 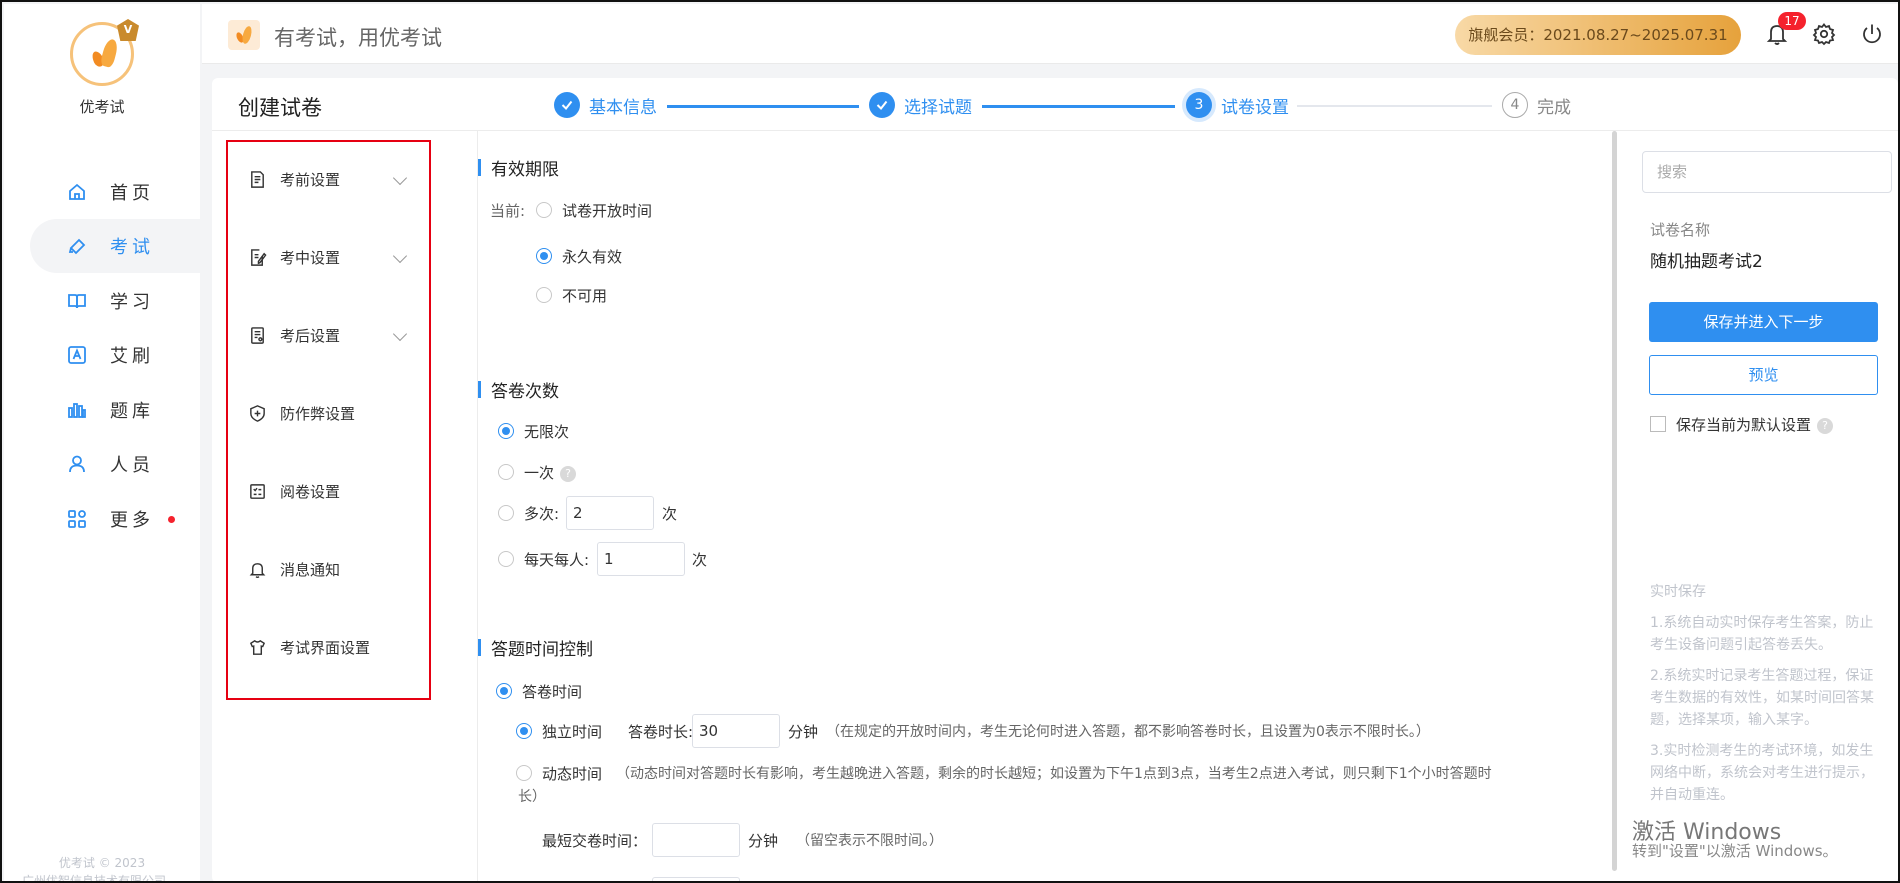 I want to click on step-finish: 4 完成, so click(x=1536, y=105).